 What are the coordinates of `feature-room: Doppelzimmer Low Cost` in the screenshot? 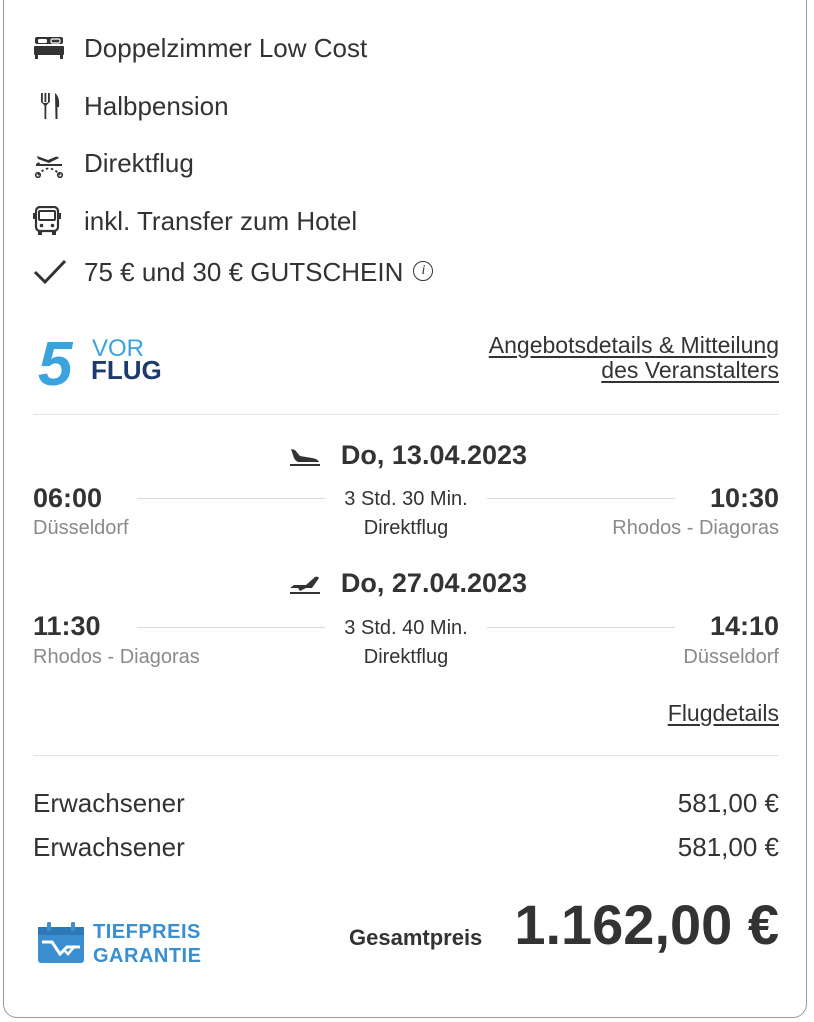 It's located at (200, 48).